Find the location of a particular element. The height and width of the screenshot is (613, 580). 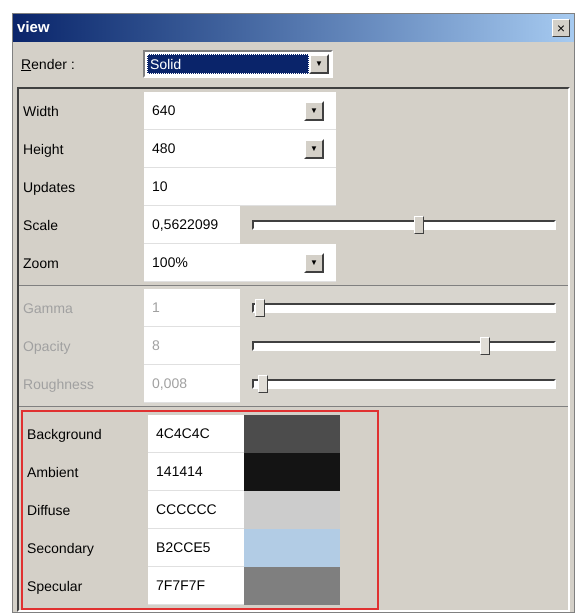

field-label: Diffuse is located at coordinates (48, 510).